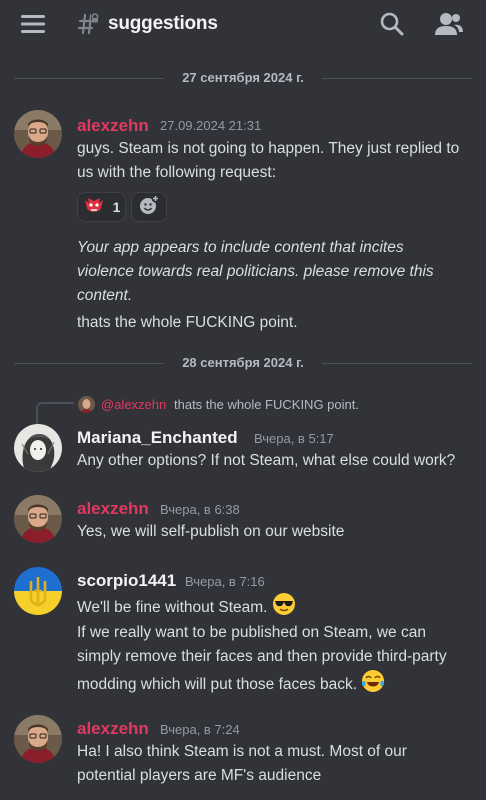  What do you see at coordinates (243, 25) in the screenshot?
I see `channel-header: suggestions` at bounding box center [243, 25].